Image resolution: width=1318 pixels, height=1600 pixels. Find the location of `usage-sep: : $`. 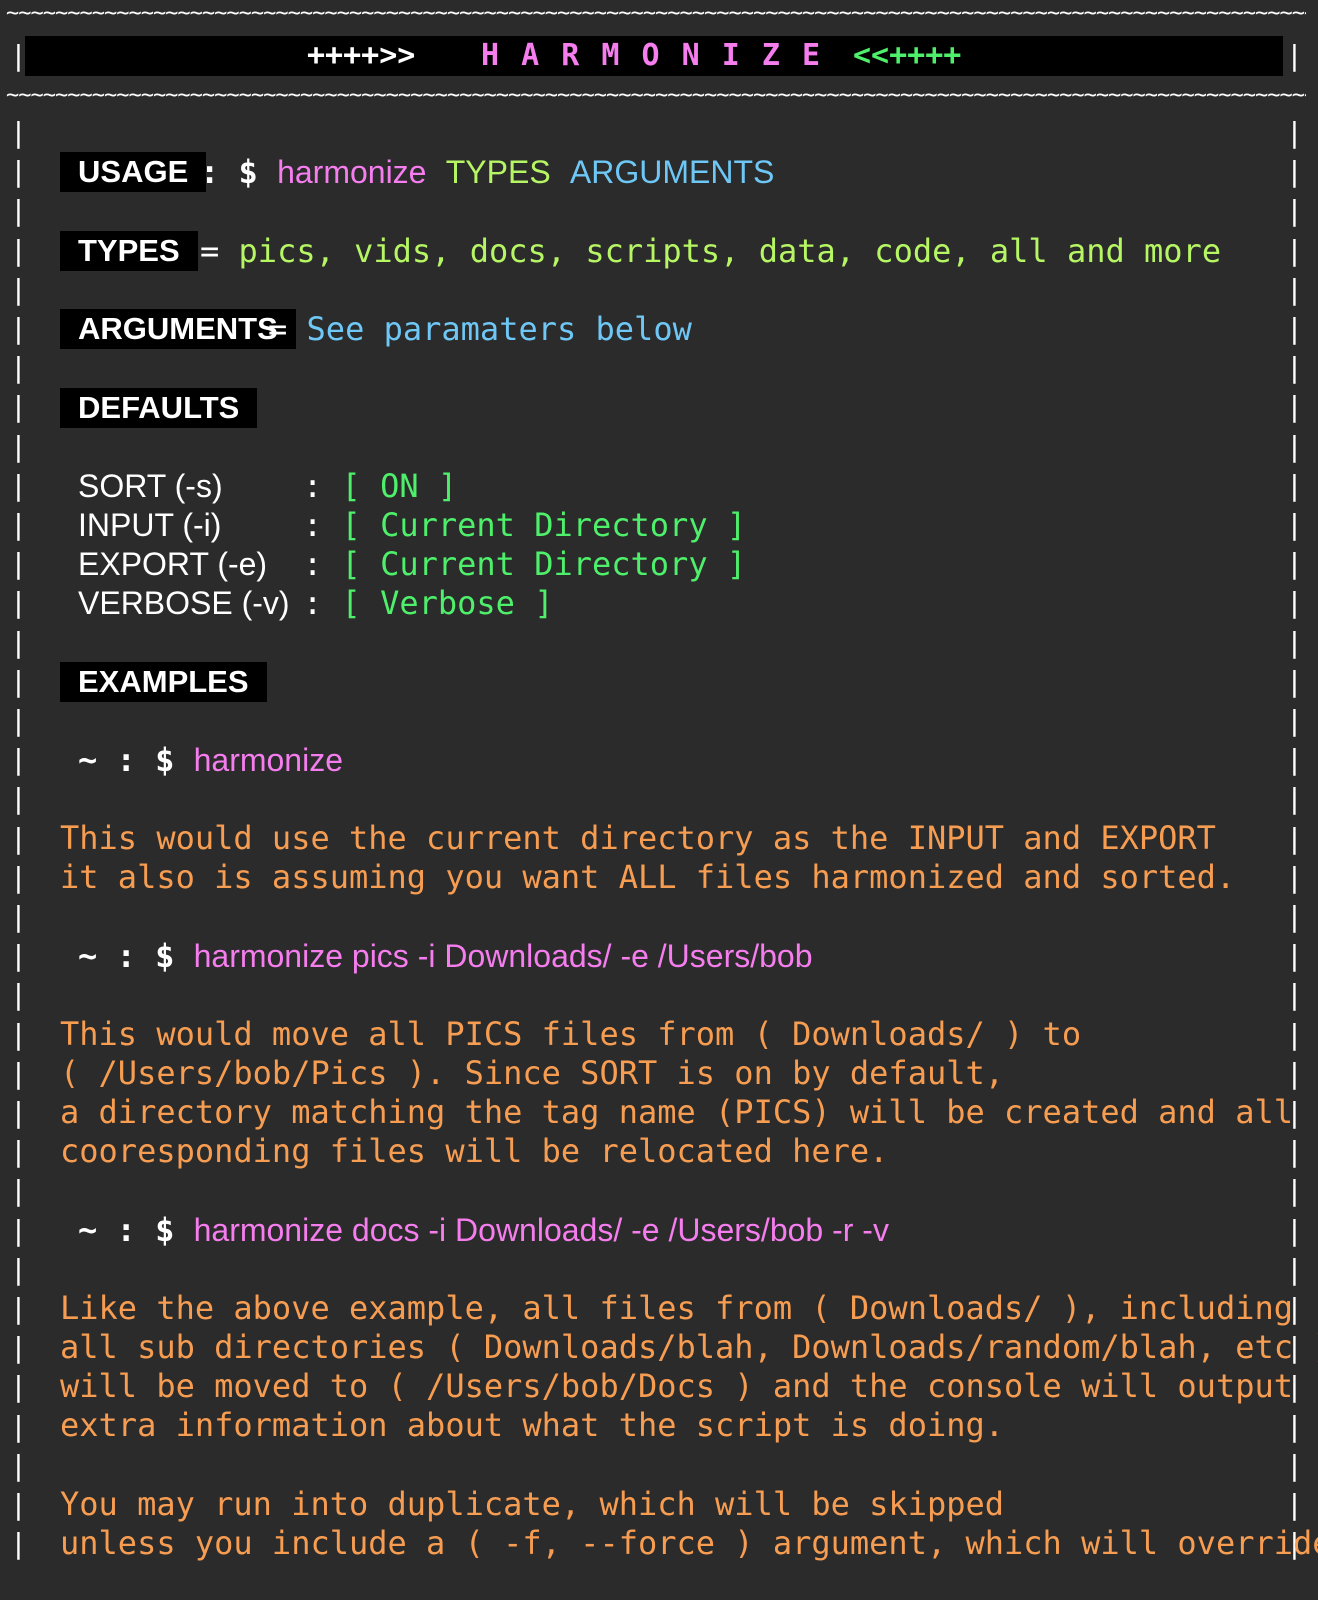

usage-sep: : $ is located at coordinates (229, 172).